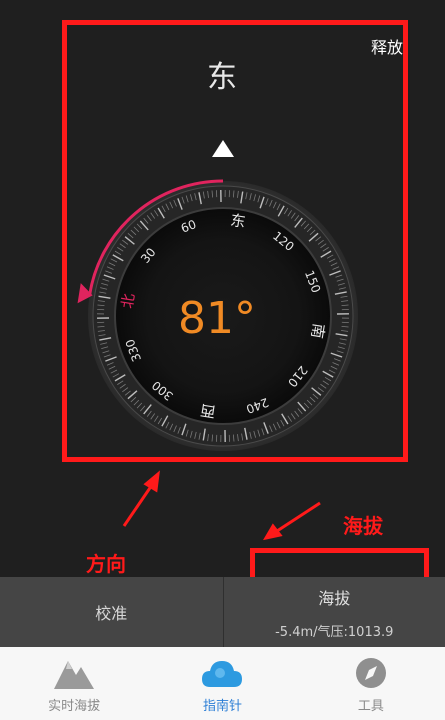  I want to click on altitude-value: -5.4m/气压:1013.9, so click(334, 632).